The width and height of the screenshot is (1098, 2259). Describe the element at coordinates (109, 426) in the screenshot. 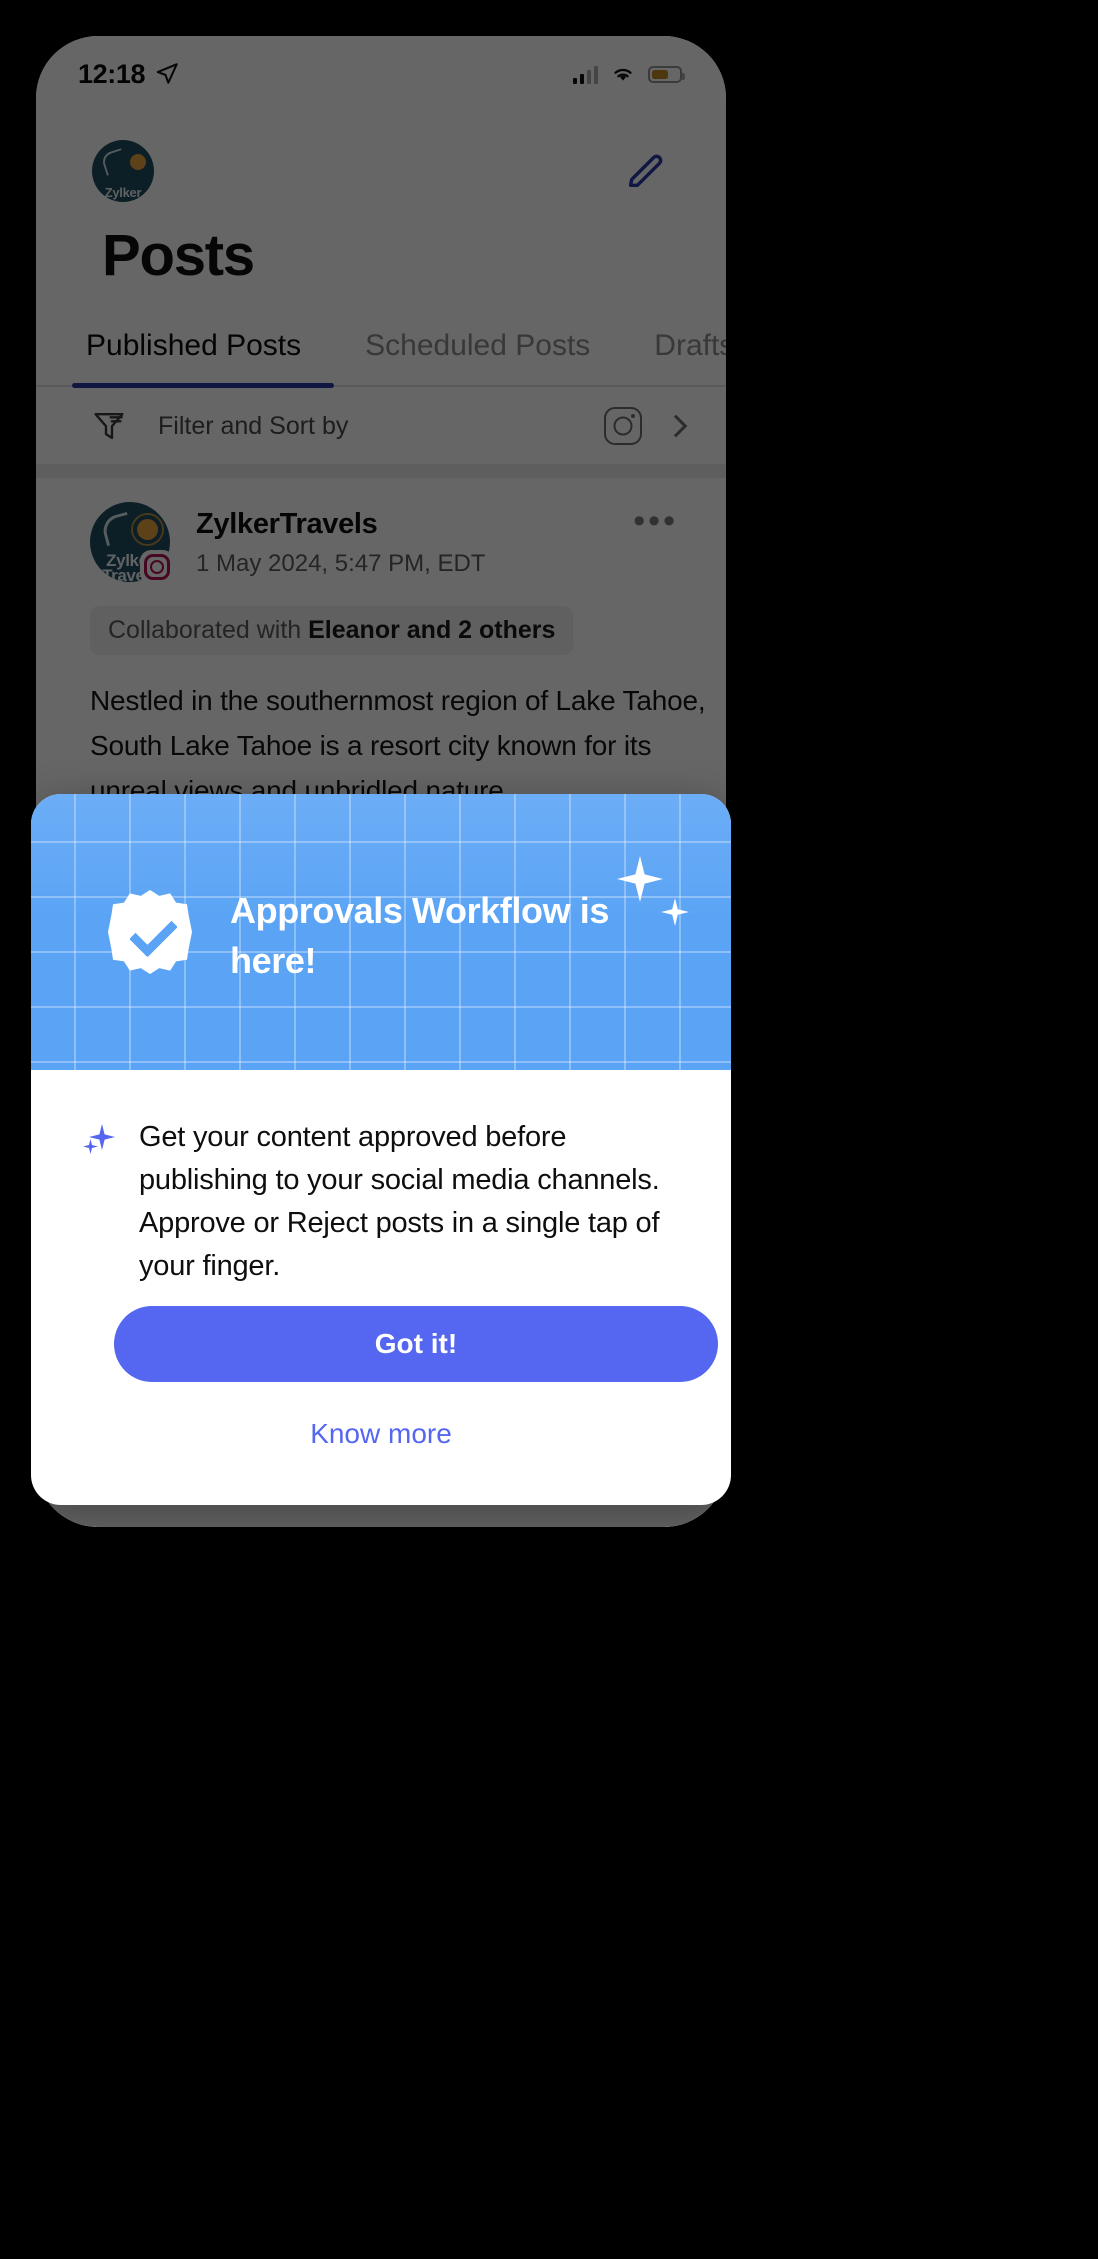

I see `filter-funnel-icon` at that location.